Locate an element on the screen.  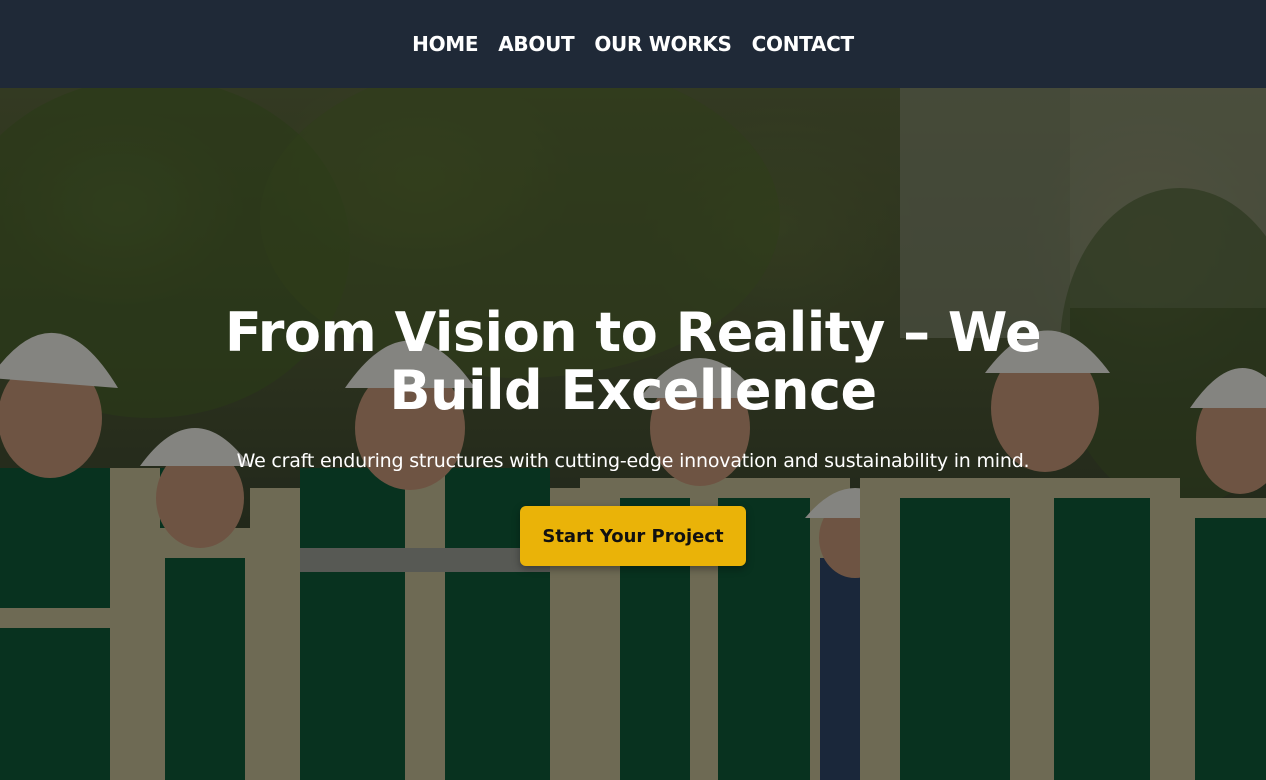
nav-menu: HOME ABOUT OUR WORKS CONTACT is located at coordinates (633, 44).